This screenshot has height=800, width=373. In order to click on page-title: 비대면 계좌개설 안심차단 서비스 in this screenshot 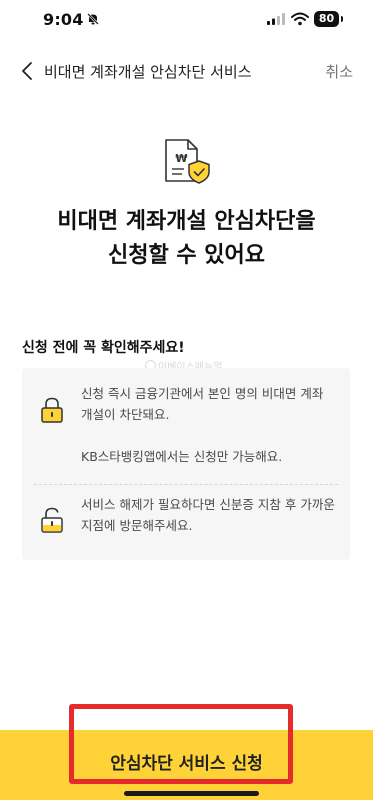, I will do `click(148, 72)`.